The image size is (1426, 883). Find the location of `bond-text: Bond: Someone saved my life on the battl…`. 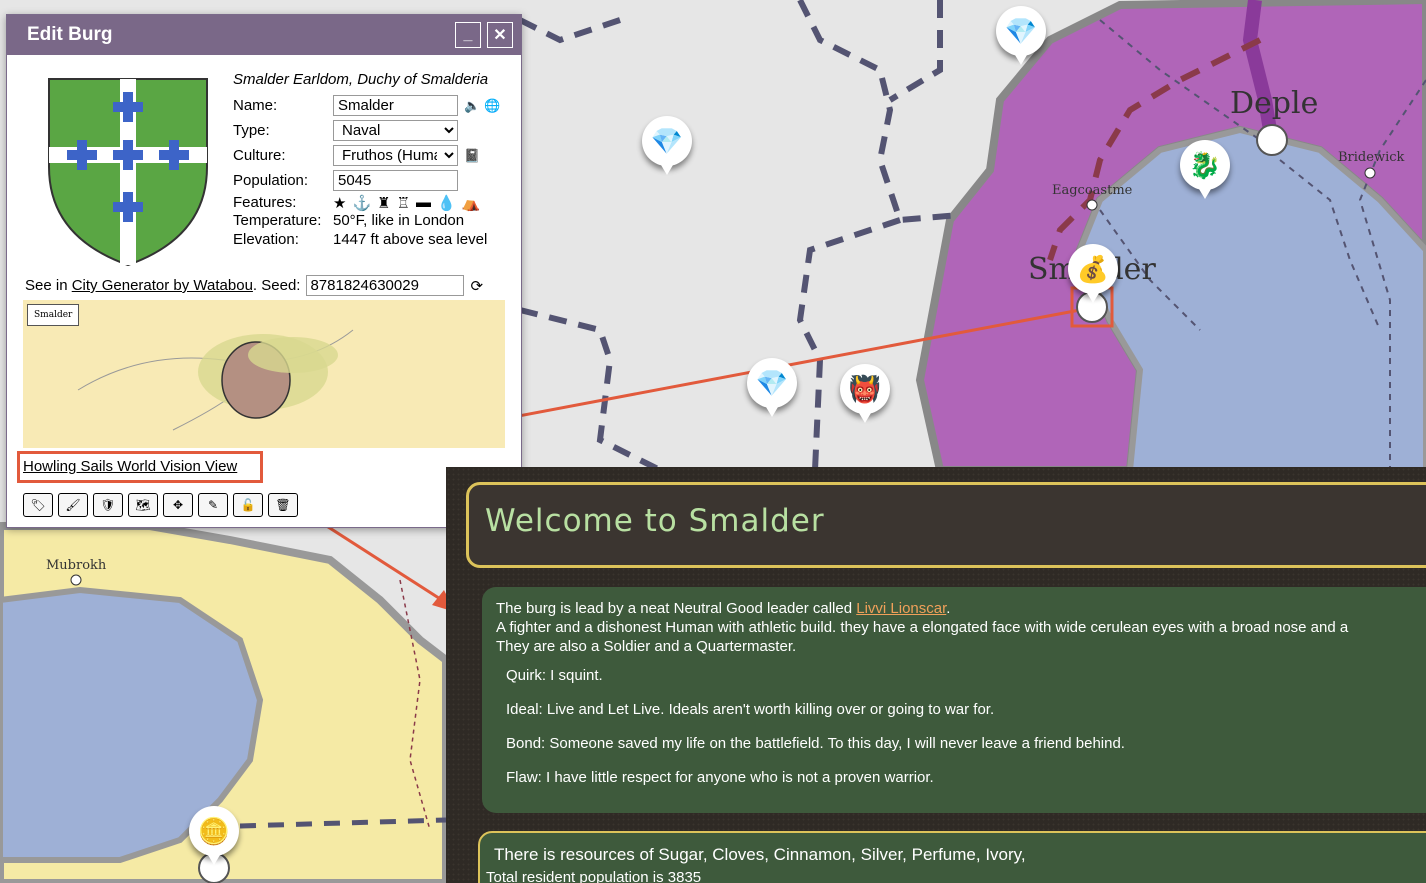

bond-text: Bond: Someone saved my life on the battl… is located at coordinates (815, 743).